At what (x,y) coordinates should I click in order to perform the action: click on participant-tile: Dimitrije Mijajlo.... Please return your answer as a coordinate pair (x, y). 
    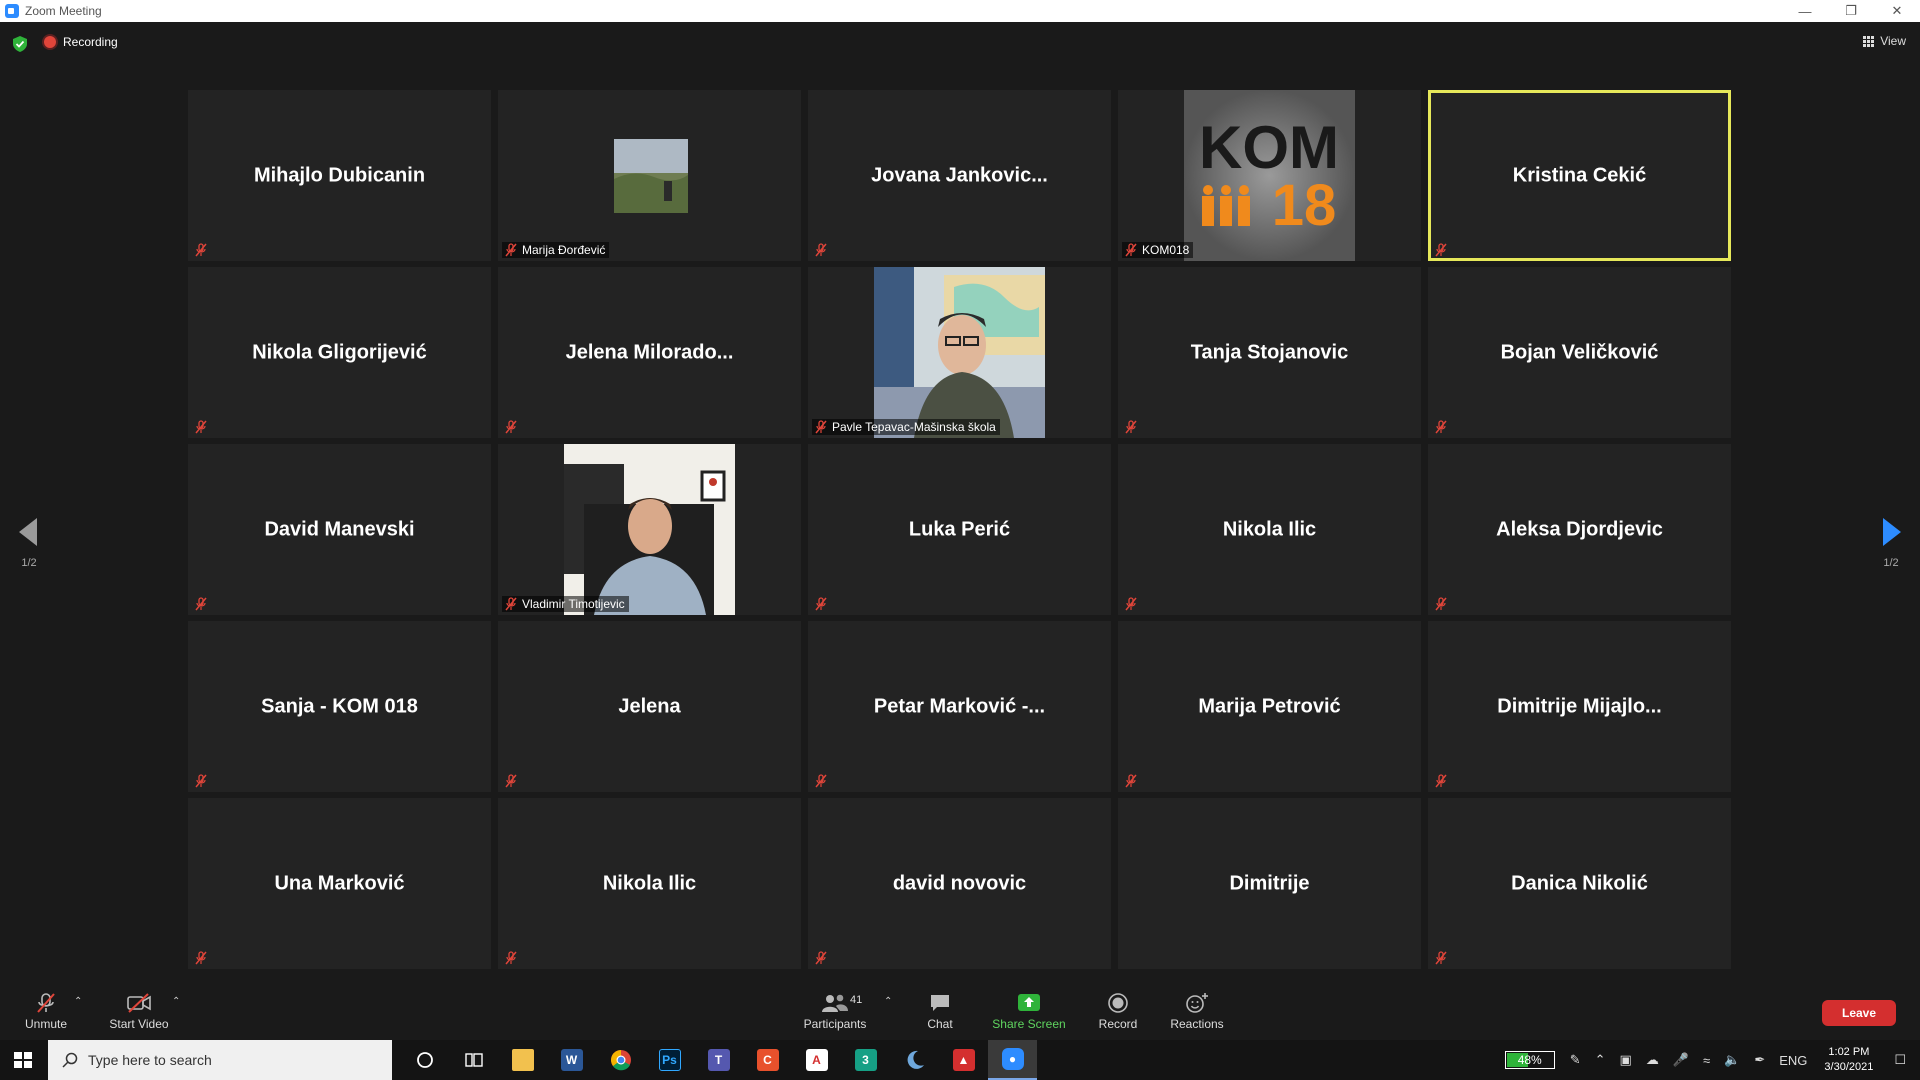
    Looking at the image, I should click on (1579, 706).